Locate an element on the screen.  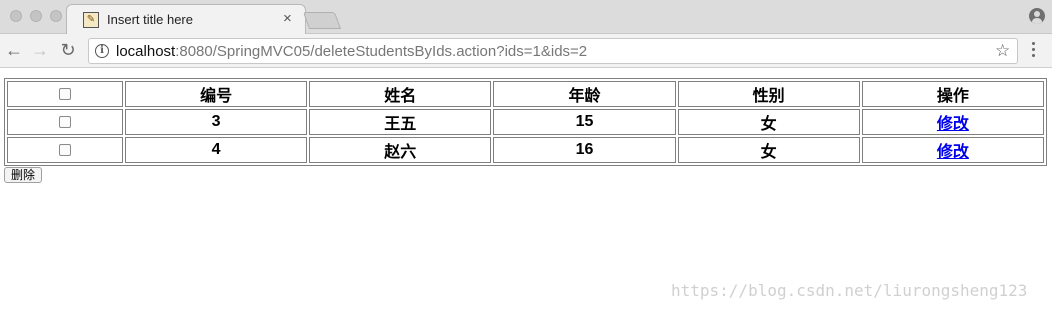
header-action: 操作 is located at coordinates (952, 94).